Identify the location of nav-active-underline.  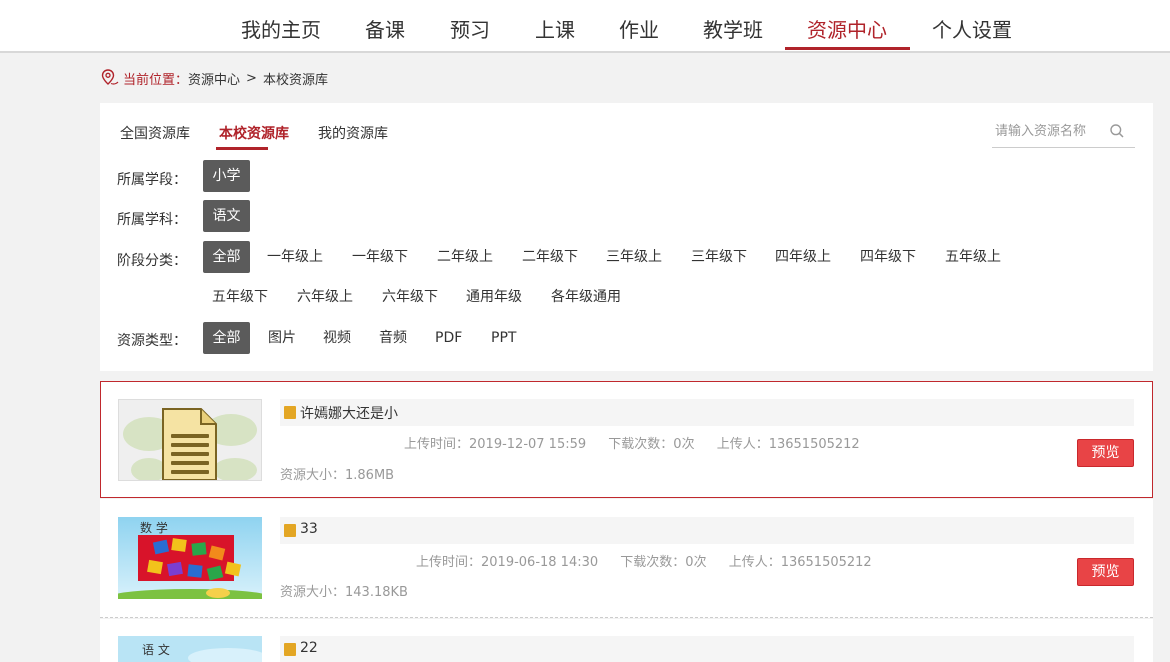
(847, 48).